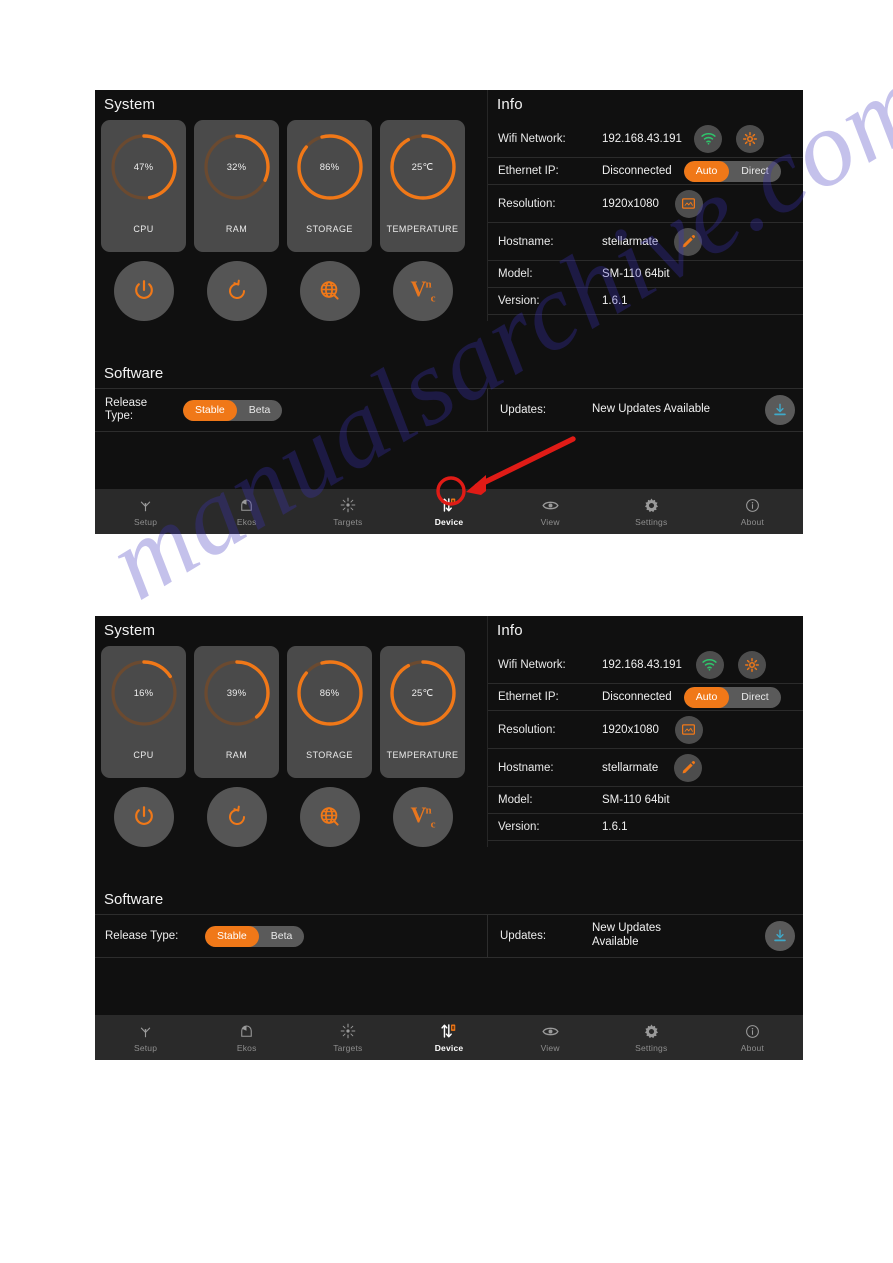 The image size is (893, 1263). Describe the element at coordinates (143, 186) in the screenshot. I see `gauge-card-cpu: 47% CPU` at that location.